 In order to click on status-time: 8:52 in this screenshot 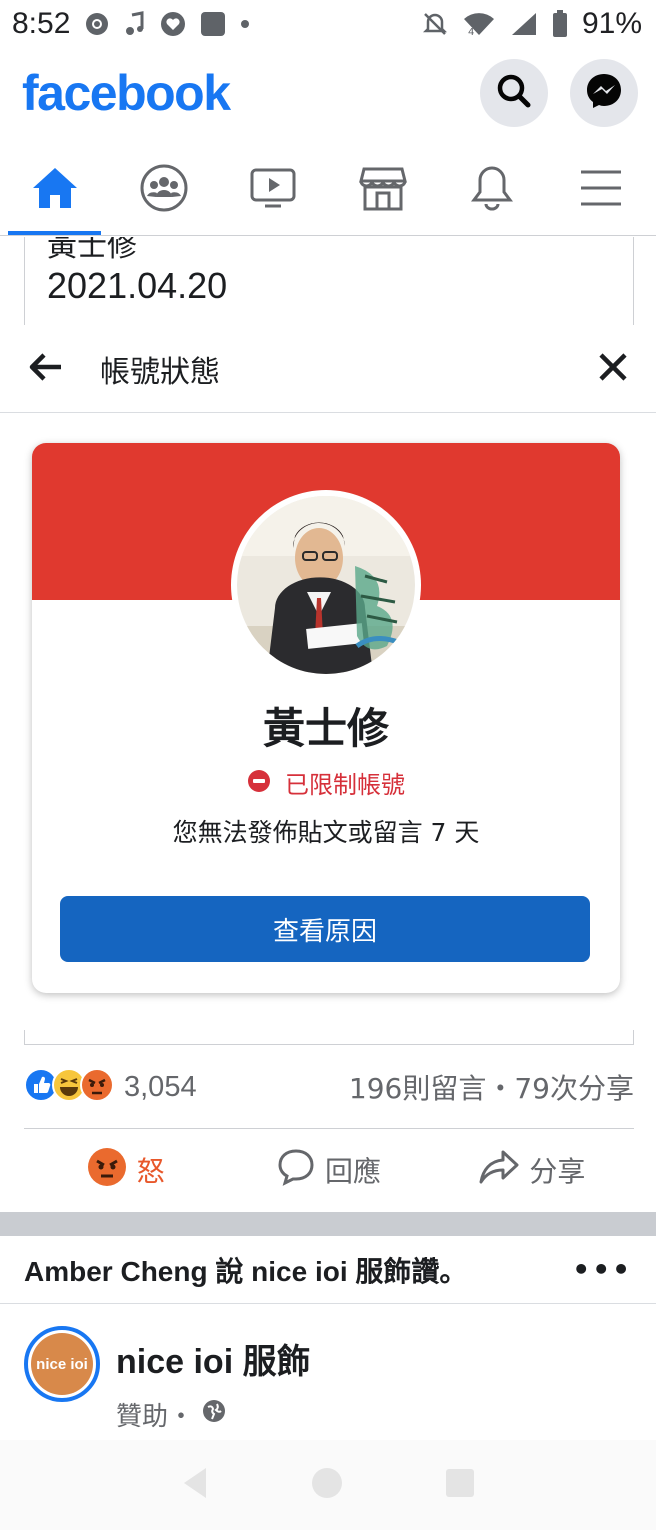, I will do `click(41, 23)`.